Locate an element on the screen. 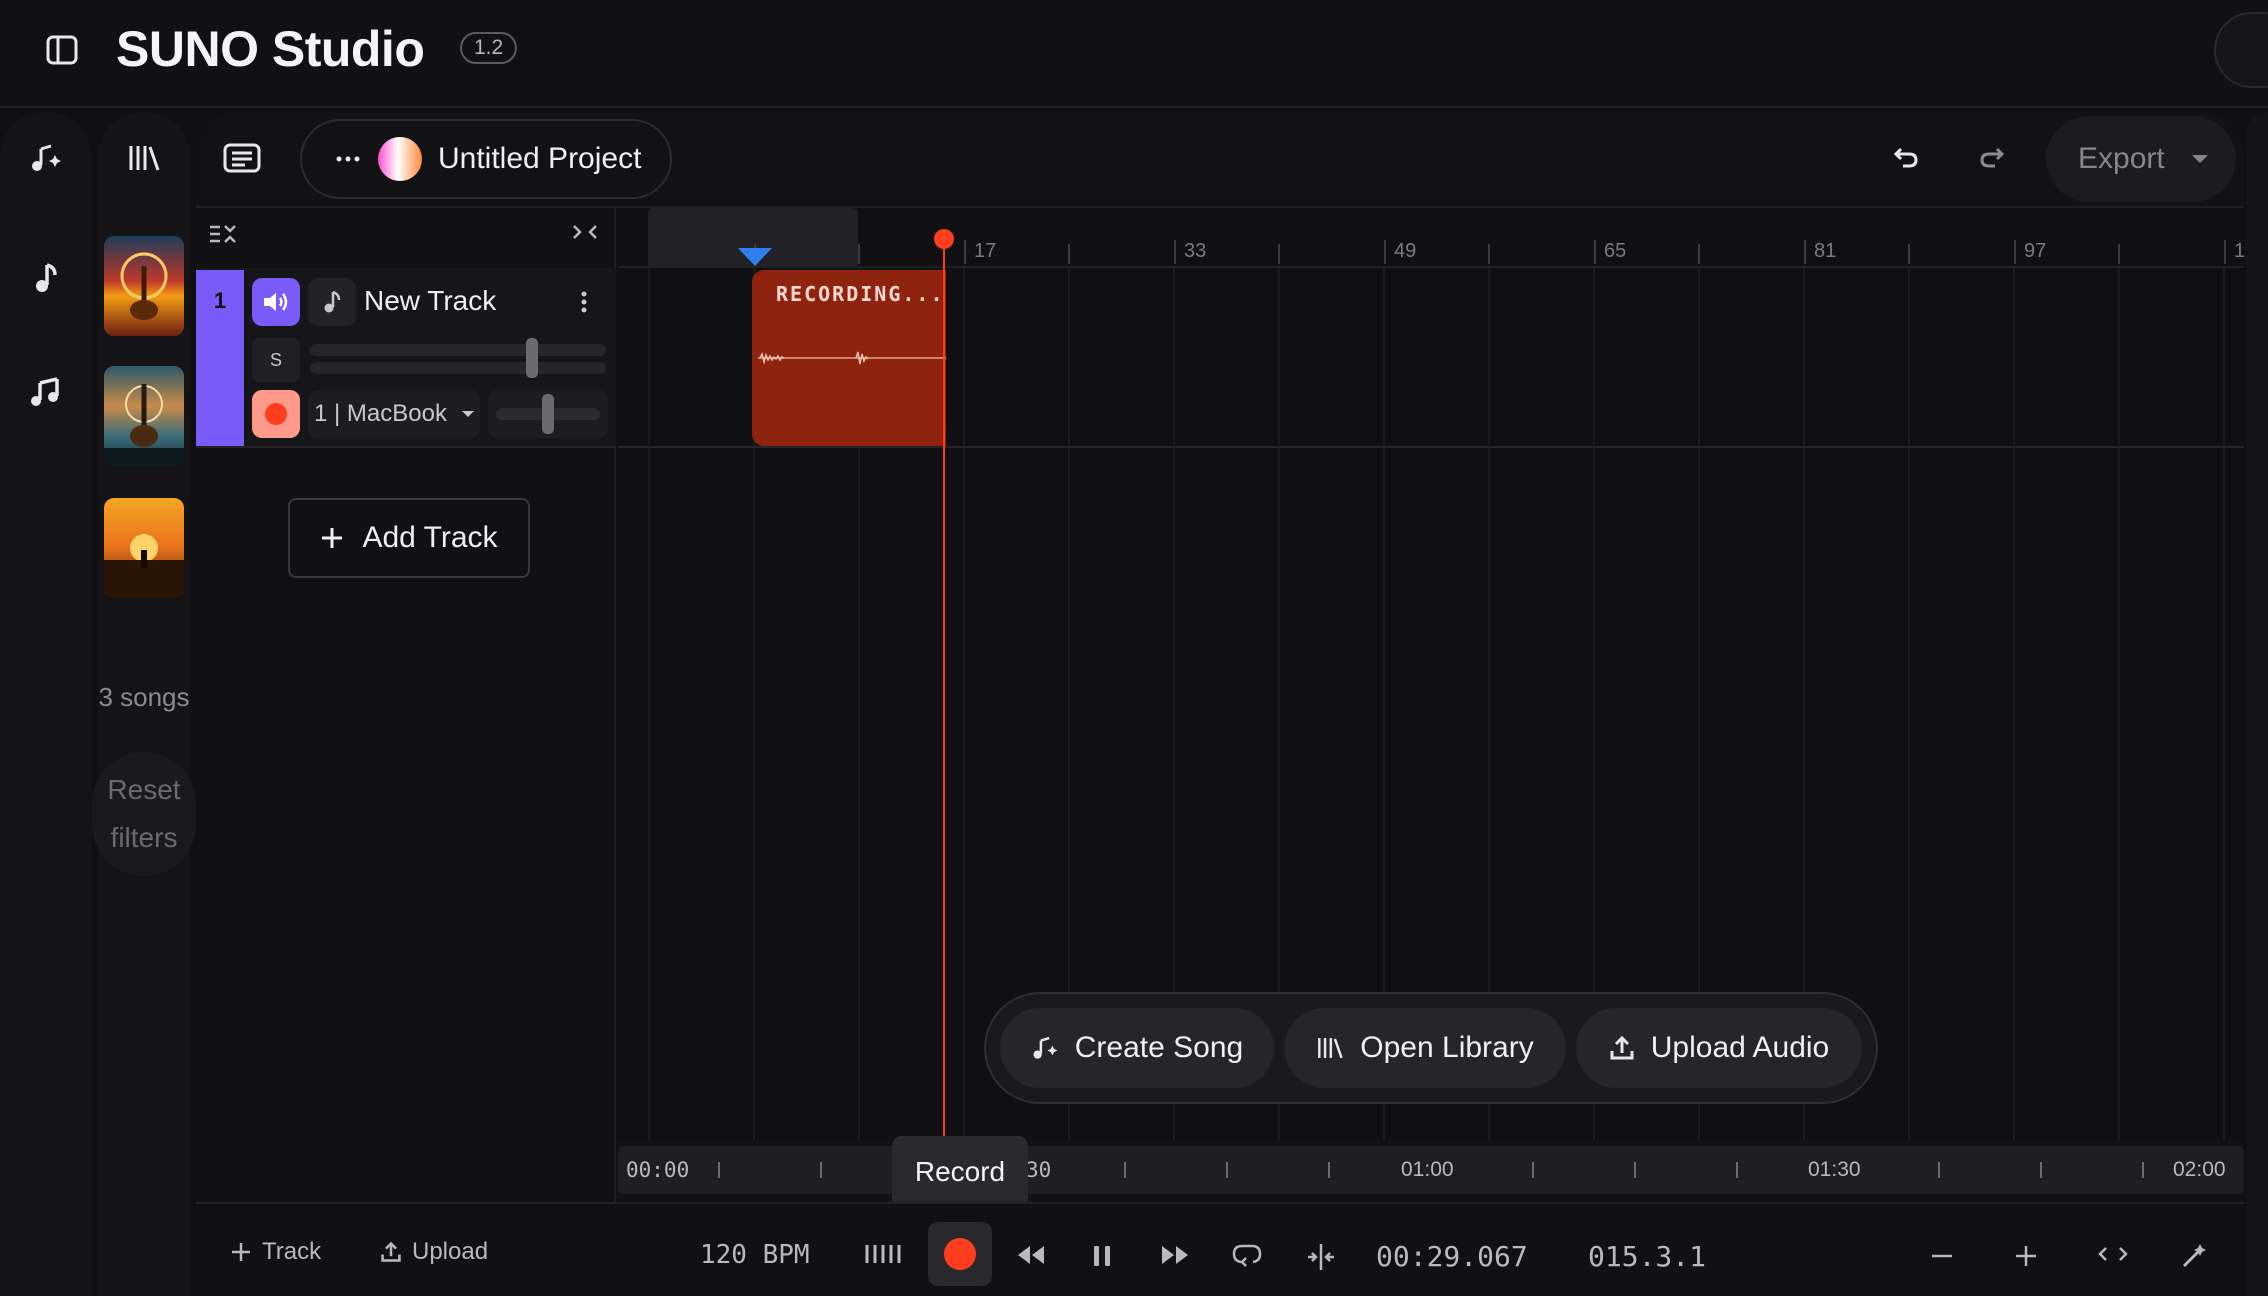  add-track-small-button: Track is located at coordinates (275, 1252).